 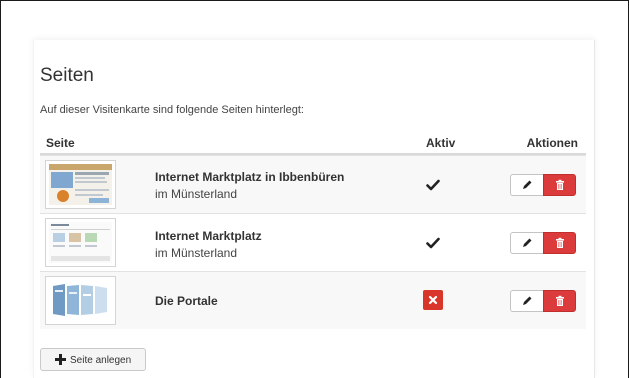 I want to click on column-header-aktionen: Aktionen, so click(x=552, y=143).